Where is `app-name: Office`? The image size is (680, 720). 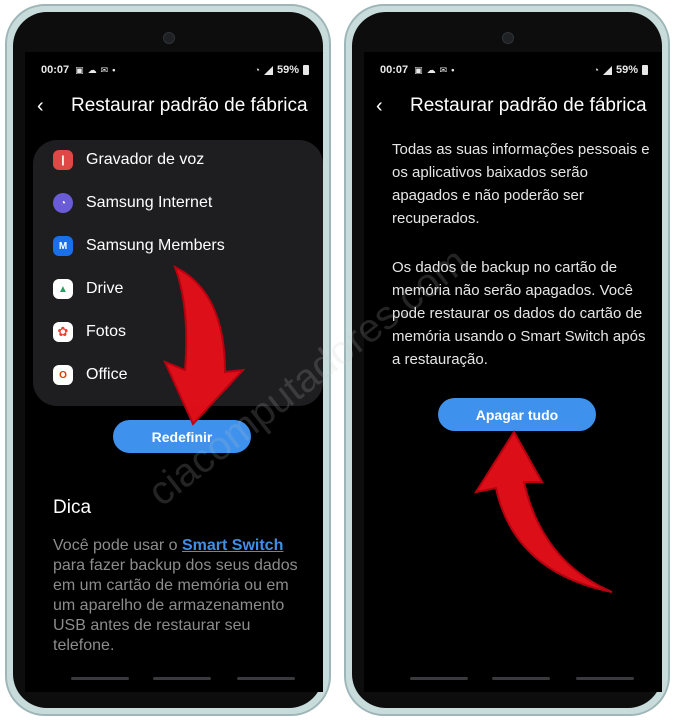
app-name: Office is located at coordinates (107, 374).